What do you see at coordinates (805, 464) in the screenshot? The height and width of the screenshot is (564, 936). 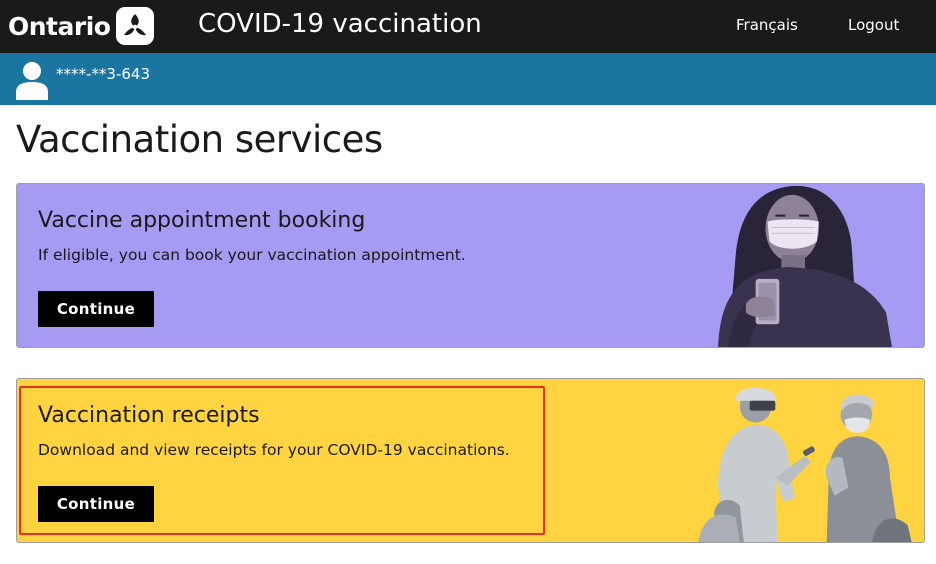 I see `vaccination-scene-image` at bounding box center [805, 464].